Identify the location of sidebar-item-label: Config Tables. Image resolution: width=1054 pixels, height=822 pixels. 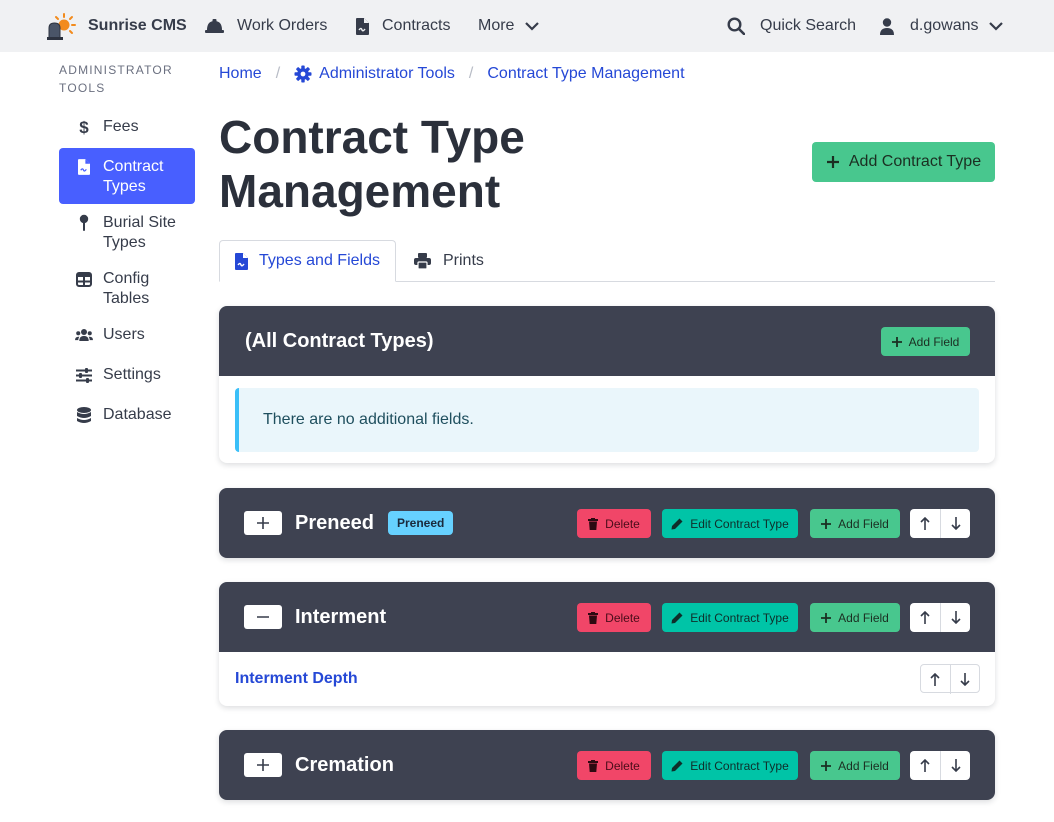
(126, 288).